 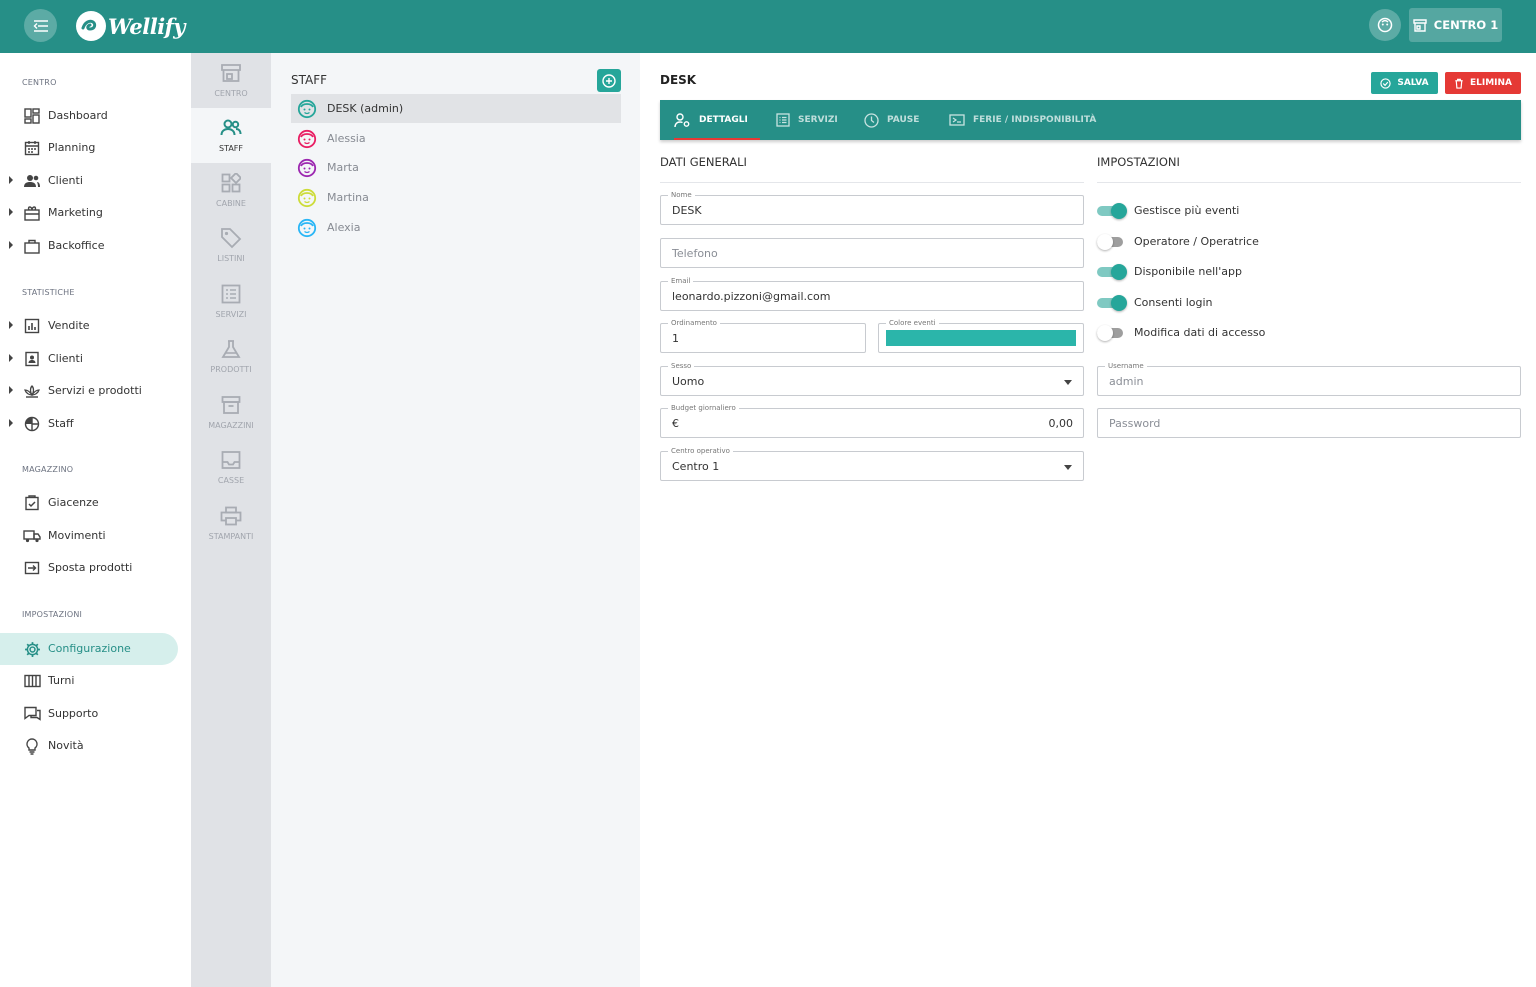 What do you see at coordinates (1309, 423) in the screenshot?
I see `password-field: Password` at bounding box center [1309, 423].